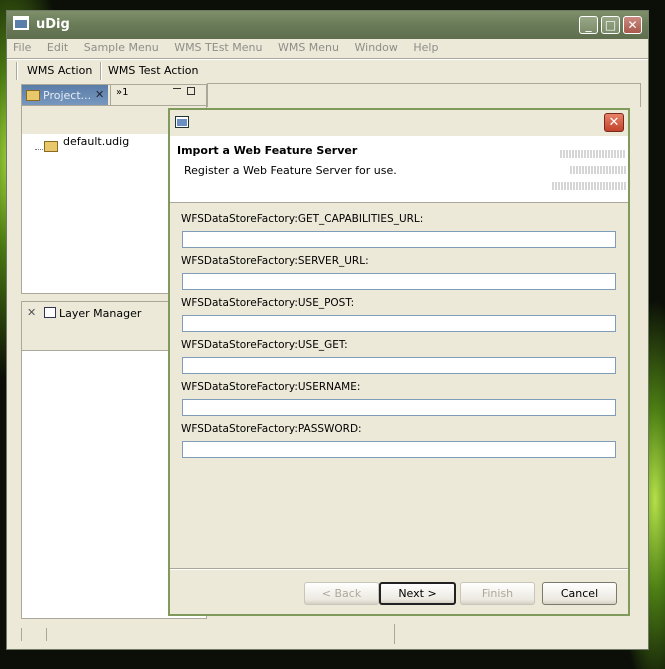  I want to click on dialog-description: Register a Web Feature Server for use., so click(290, 170).